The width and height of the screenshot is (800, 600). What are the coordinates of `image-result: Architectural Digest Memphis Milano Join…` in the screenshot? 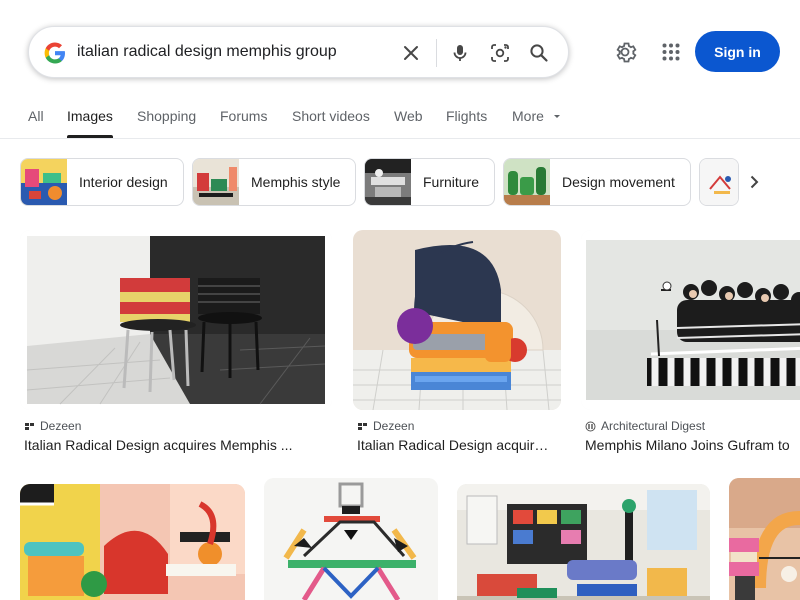 It's located at (690, 345).